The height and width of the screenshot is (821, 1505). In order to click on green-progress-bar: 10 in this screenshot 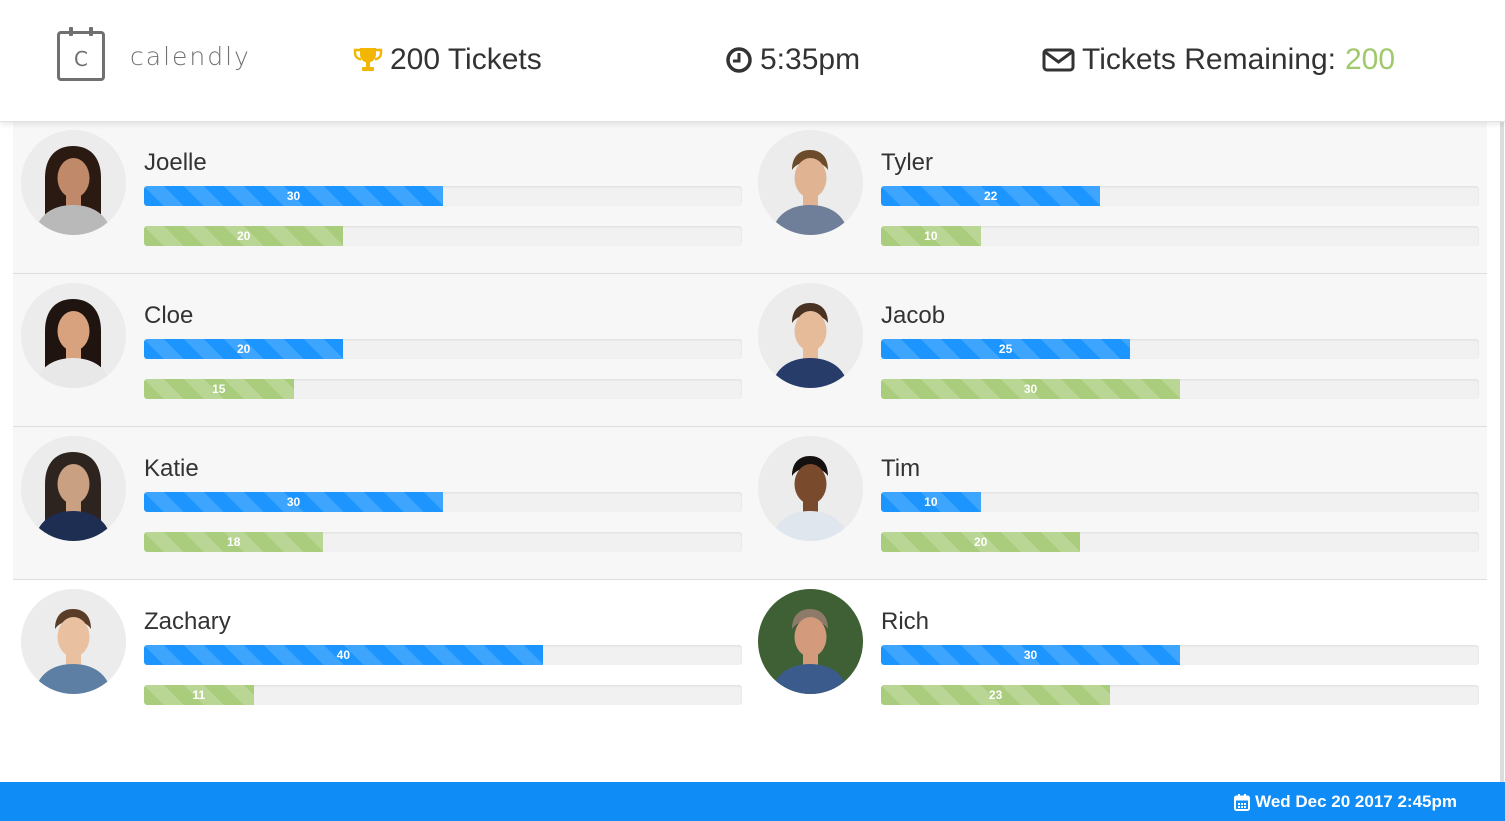, I will do `click(1180, 236)`.